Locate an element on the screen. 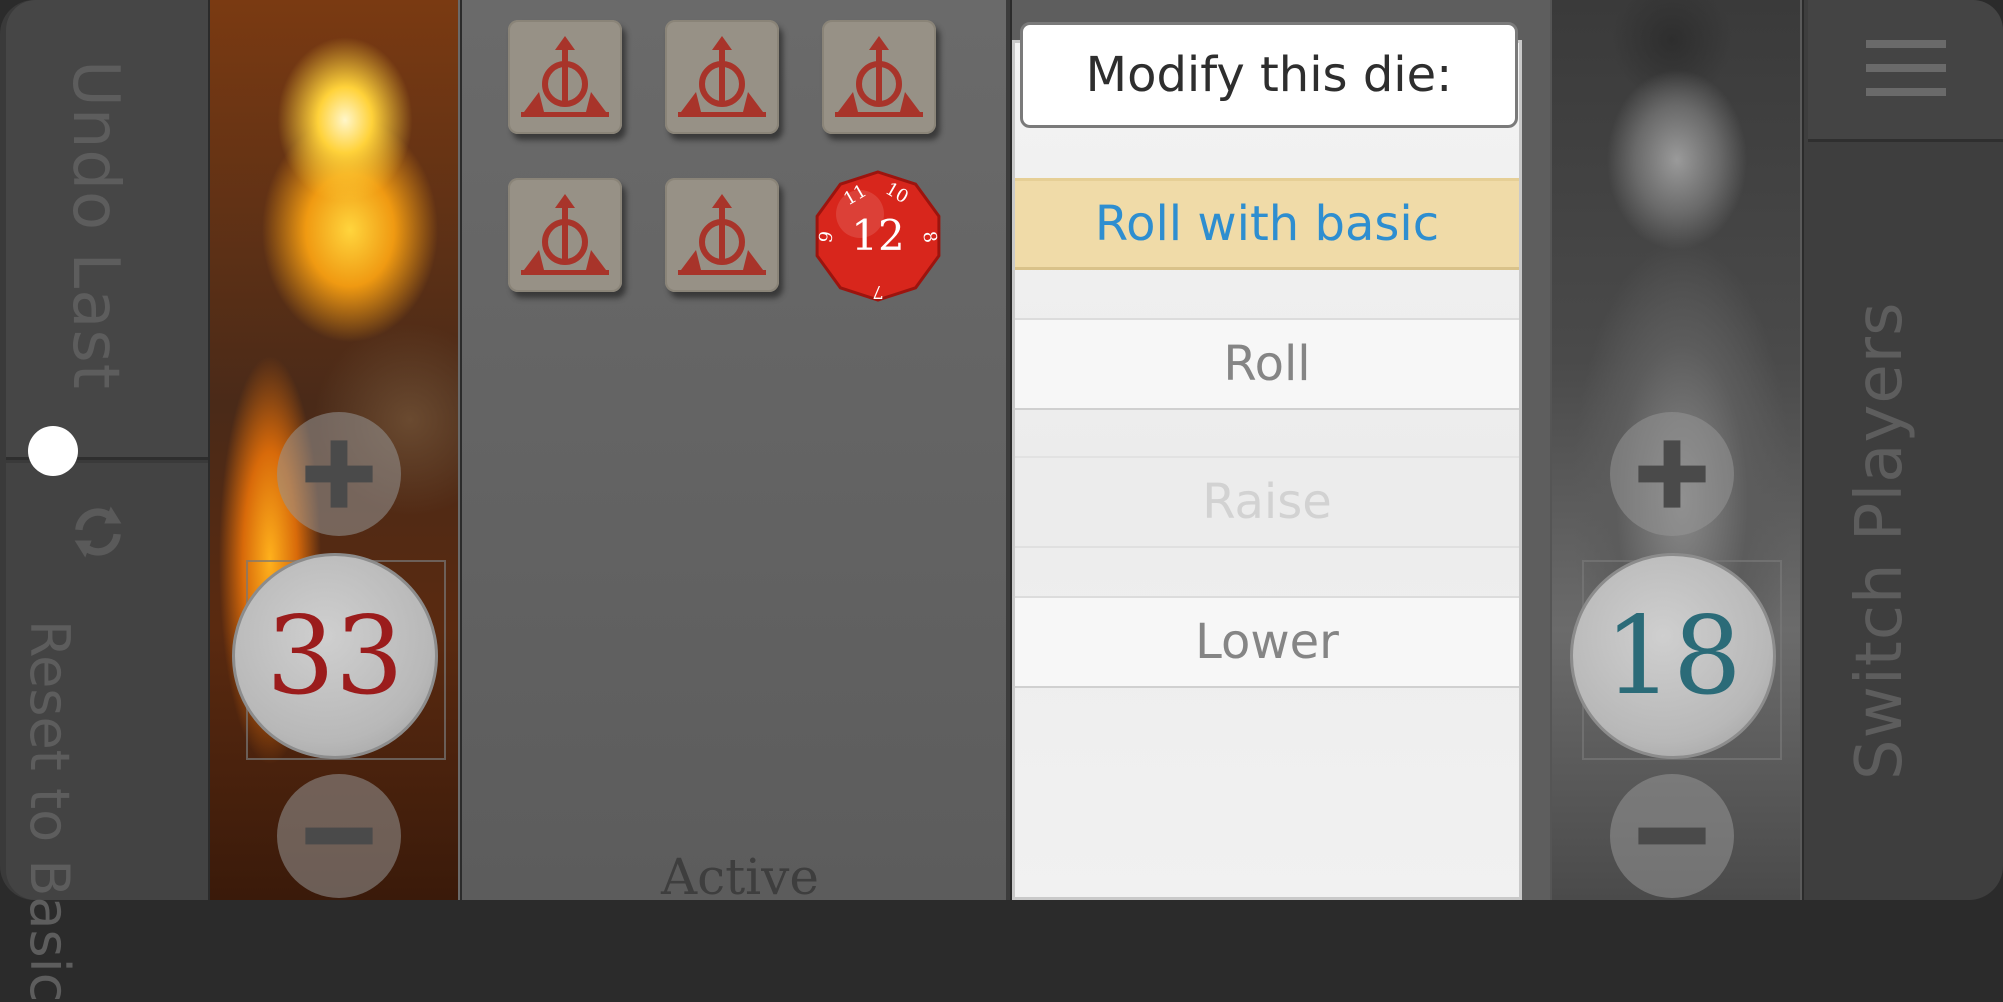 The width and height of the screenshot is (2003, 1002). player1-decrease-button is located at coordinates (339, 836).